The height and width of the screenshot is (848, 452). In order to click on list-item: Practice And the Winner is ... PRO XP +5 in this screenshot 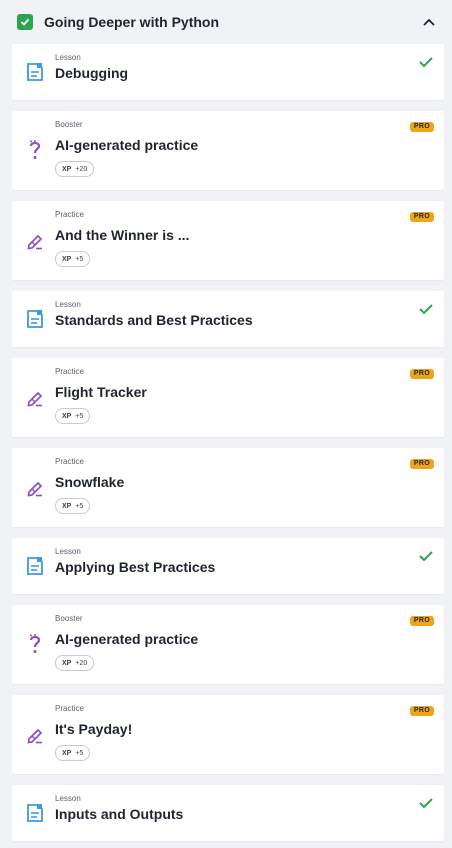, I will do `click(228, 240)`.